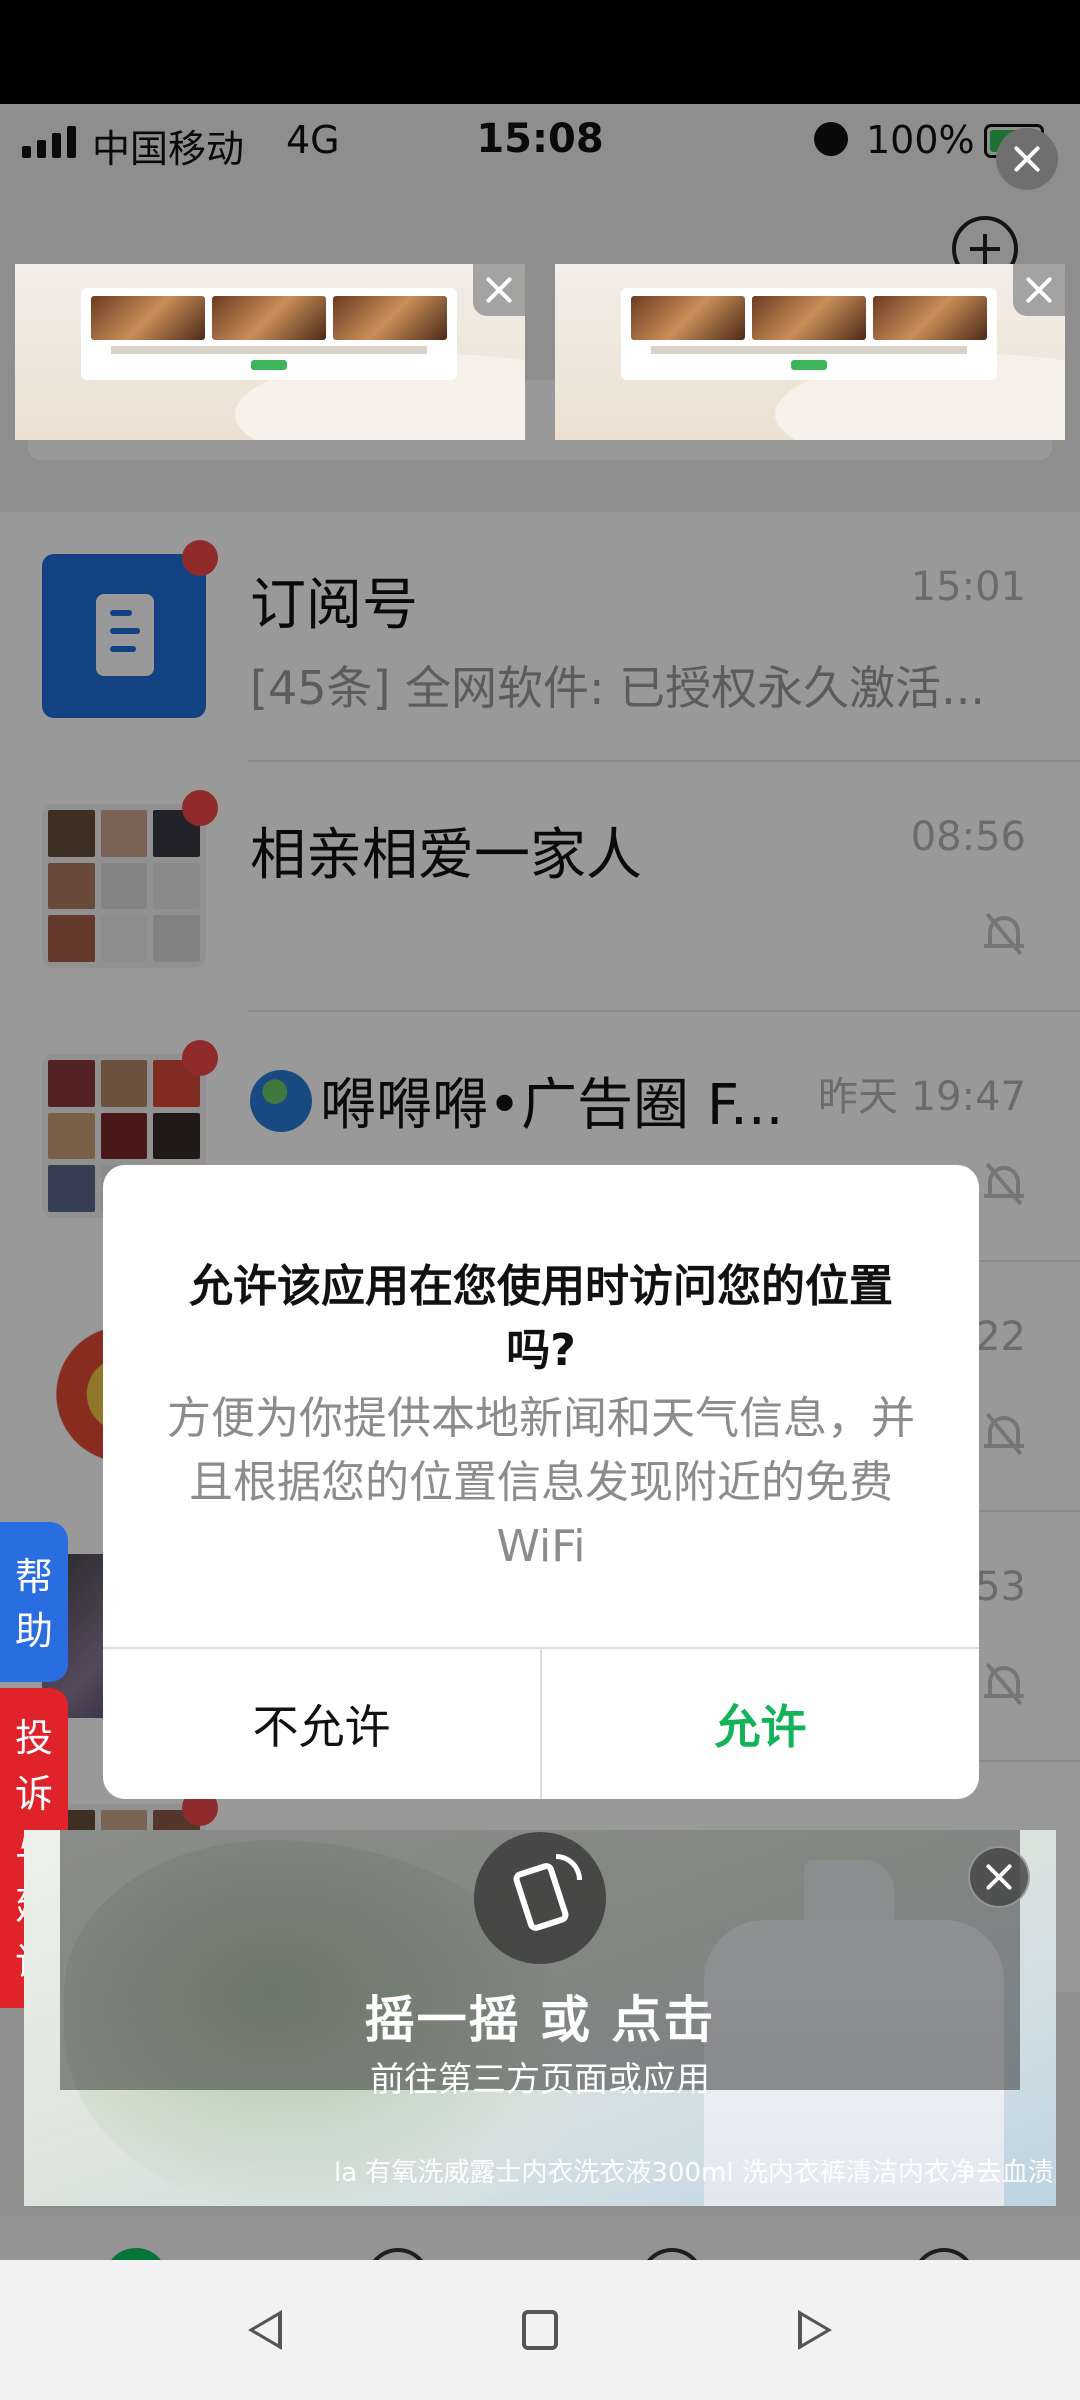  What do you see at coordinates (540, 52) in the screenshot?
I see `top-black-bar` at bounding box center [540, 52].